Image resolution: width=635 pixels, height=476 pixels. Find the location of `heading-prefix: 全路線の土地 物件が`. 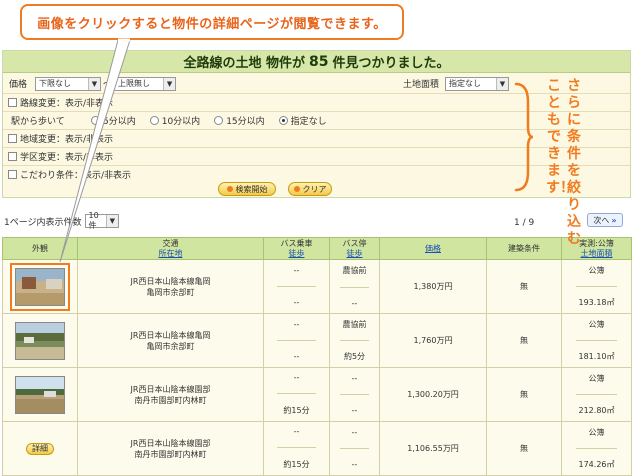

heading-prefix: 全路線の土地 物件が is located at coordinates (244, 63).